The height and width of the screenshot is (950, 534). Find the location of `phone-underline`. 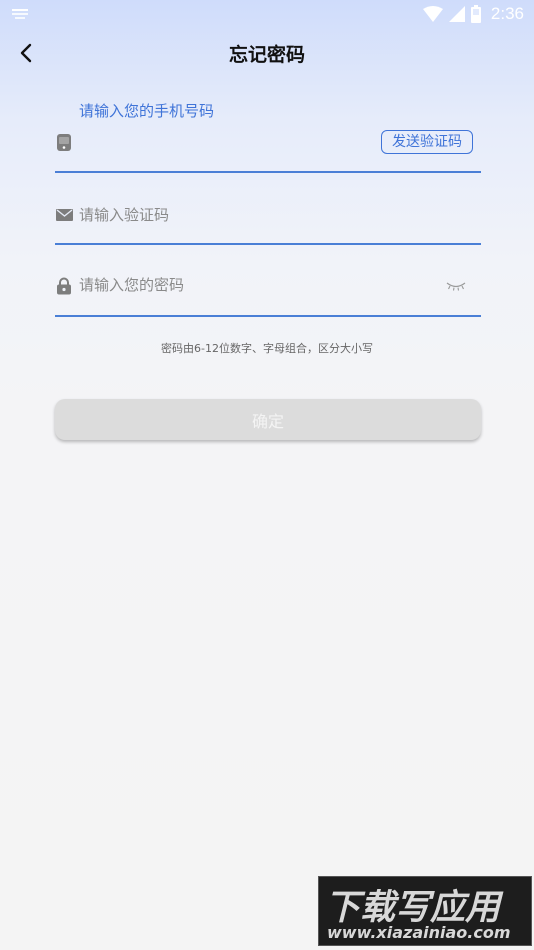

phone-underline is located at coordinates (268, 172).